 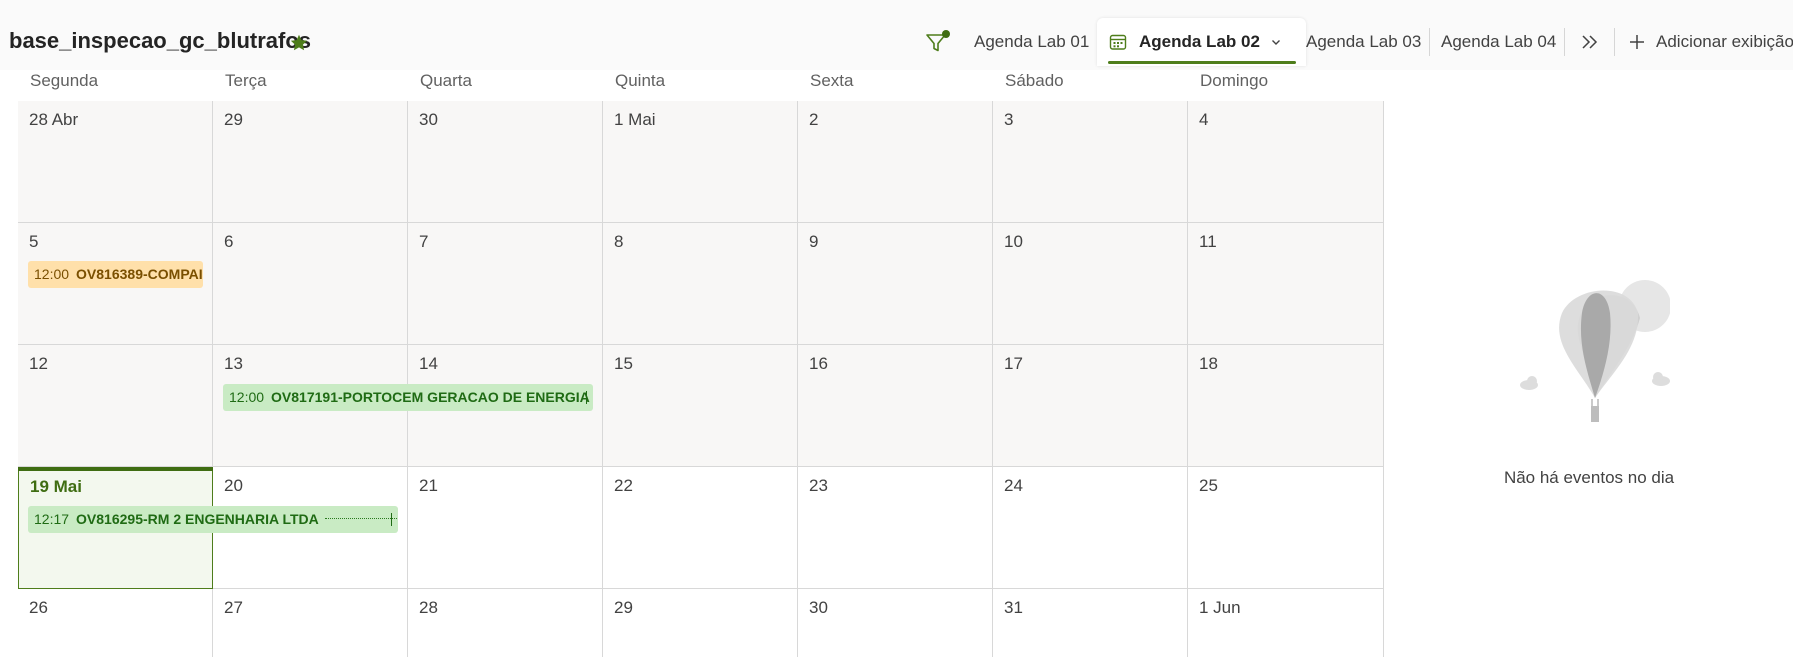 What do you see at coordinates (832, 80) in the screenshot?
I see `weekday-header: Sexta` at bounding box center [832, 80].